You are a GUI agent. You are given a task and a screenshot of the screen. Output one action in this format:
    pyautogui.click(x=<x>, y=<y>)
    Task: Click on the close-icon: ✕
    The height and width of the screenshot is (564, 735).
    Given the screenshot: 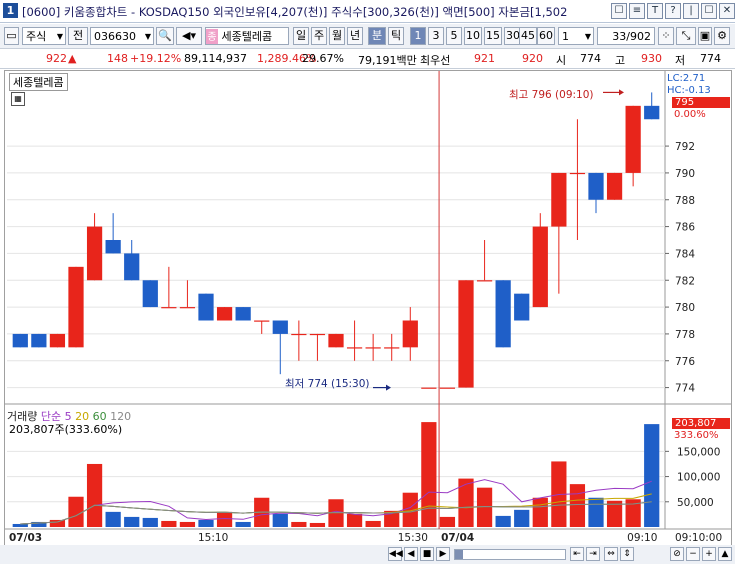 What is the action you would take?
    pyautogui.click(x=727, y=11)
    